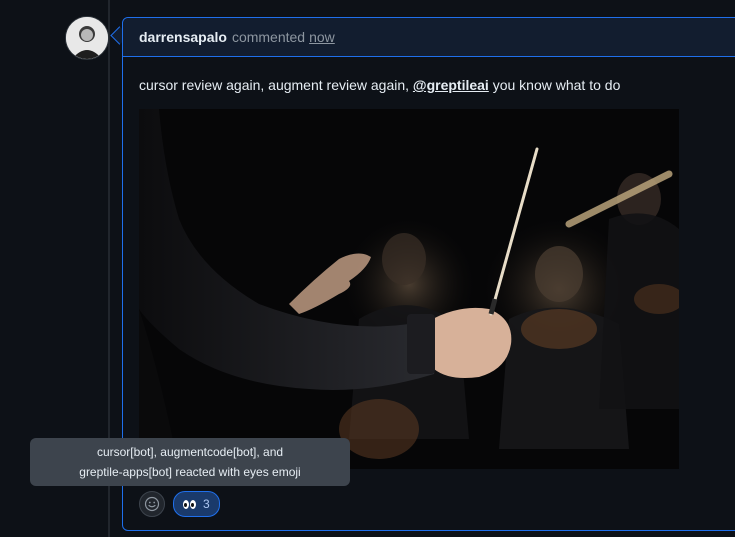 Image resolution: width=735 pixels, height=537 pixels. Describe the element at coordinates (554, 85) in the screenshot. I see `comment-text-after: you know what to do` at that location.